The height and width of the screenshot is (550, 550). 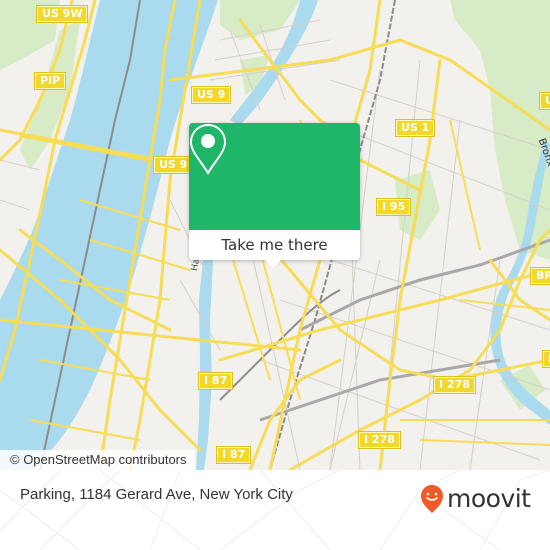 I want to click on road-shield-b: B, so click(x=546, y=359).